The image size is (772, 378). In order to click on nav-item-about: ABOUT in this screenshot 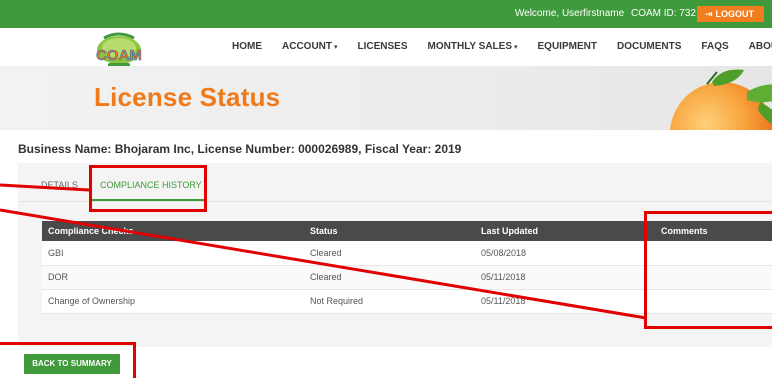, I will do `click(760, 46)`.